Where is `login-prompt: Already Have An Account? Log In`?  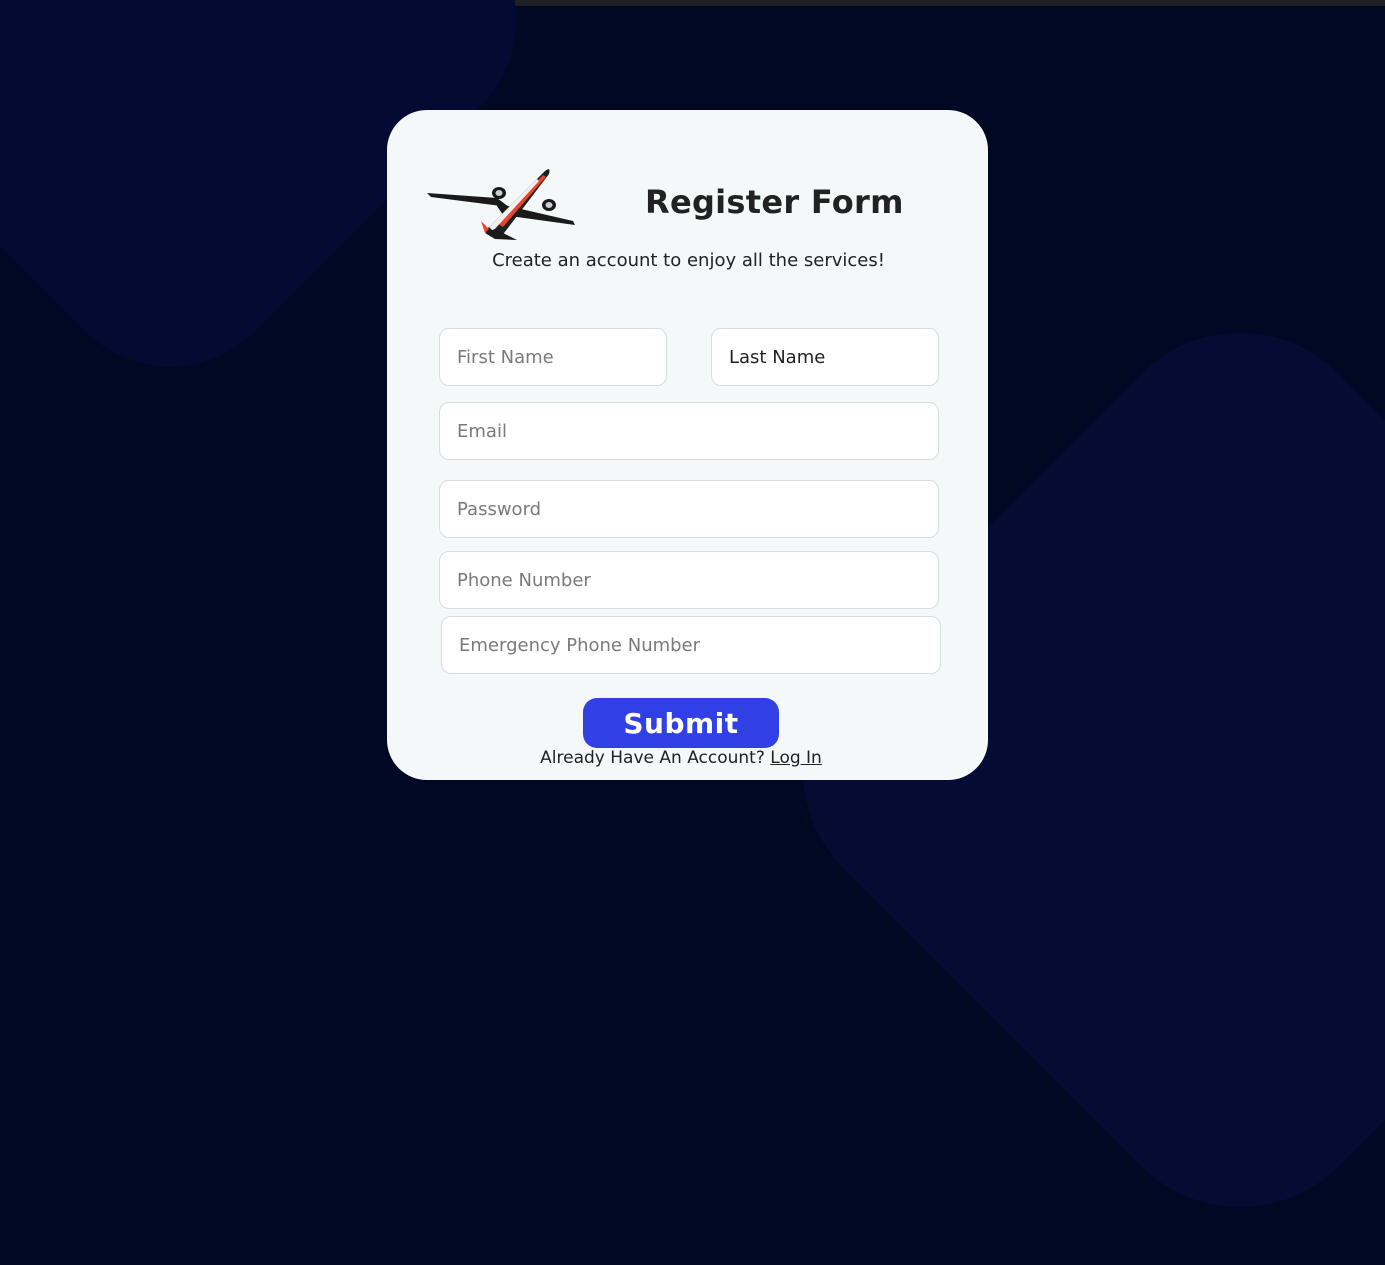 login-prompt: Already Have An Account? Log In is located at coordinates (681, 758).